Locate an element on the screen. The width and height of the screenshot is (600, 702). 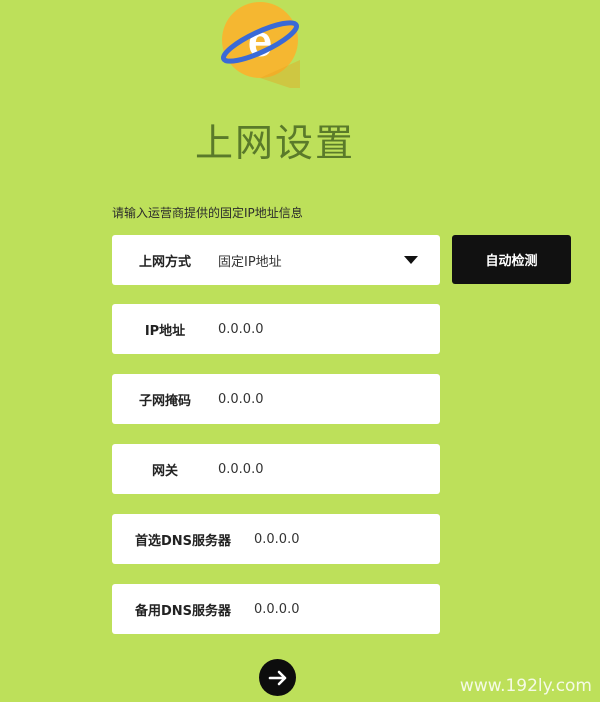
ip-address-label: IP地址 is located at coordinates (165, 331).